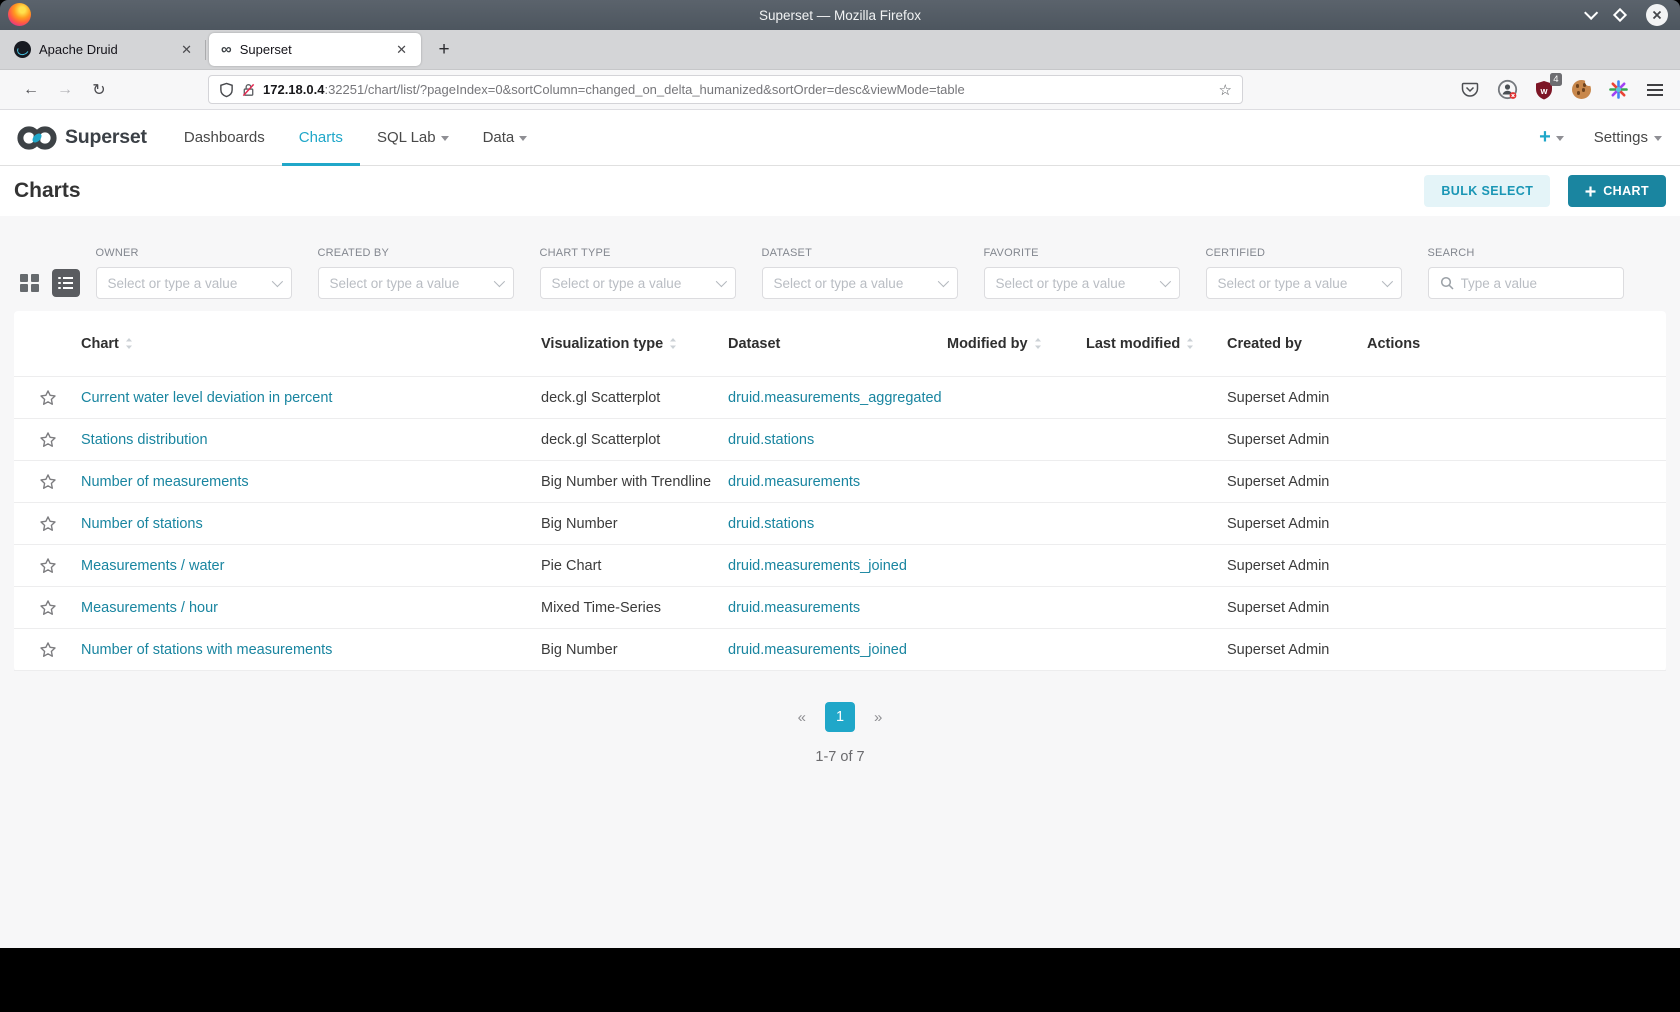  Describe the element at coordinates (840, 717) in the screenshot. I see `page-1-button: 1` at that location.